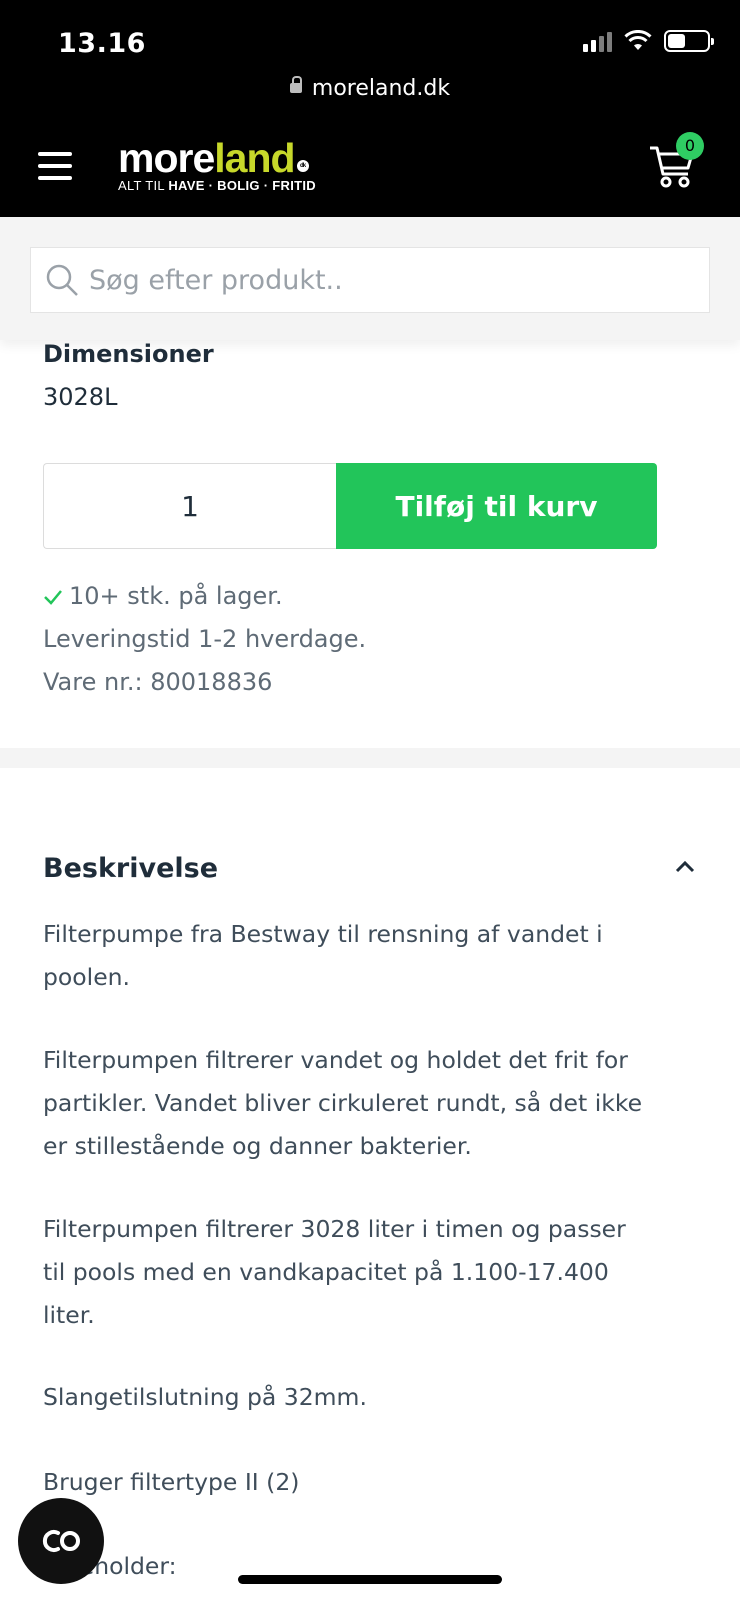  What do you see at coordinates (171, 1482) in the screenshot?
I see `description-paragraph: Bruger filtertype II (2)` at bounding box center [171, 1482].